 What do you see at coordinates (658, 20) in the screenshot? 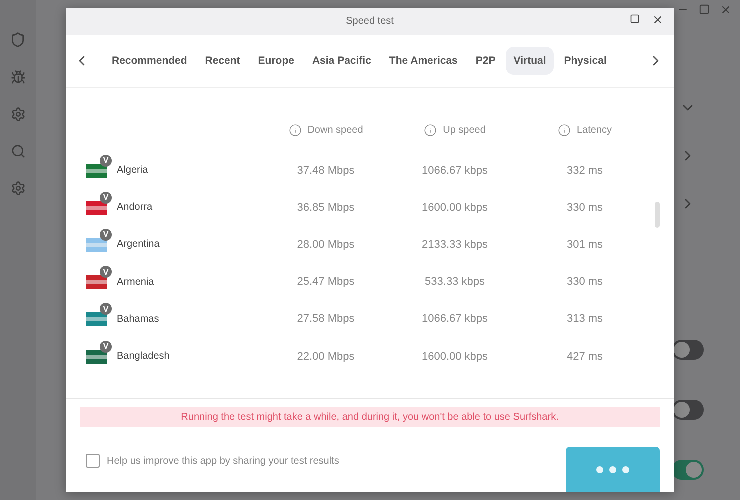
I see `close-icon` at bounding box center [658, 20].